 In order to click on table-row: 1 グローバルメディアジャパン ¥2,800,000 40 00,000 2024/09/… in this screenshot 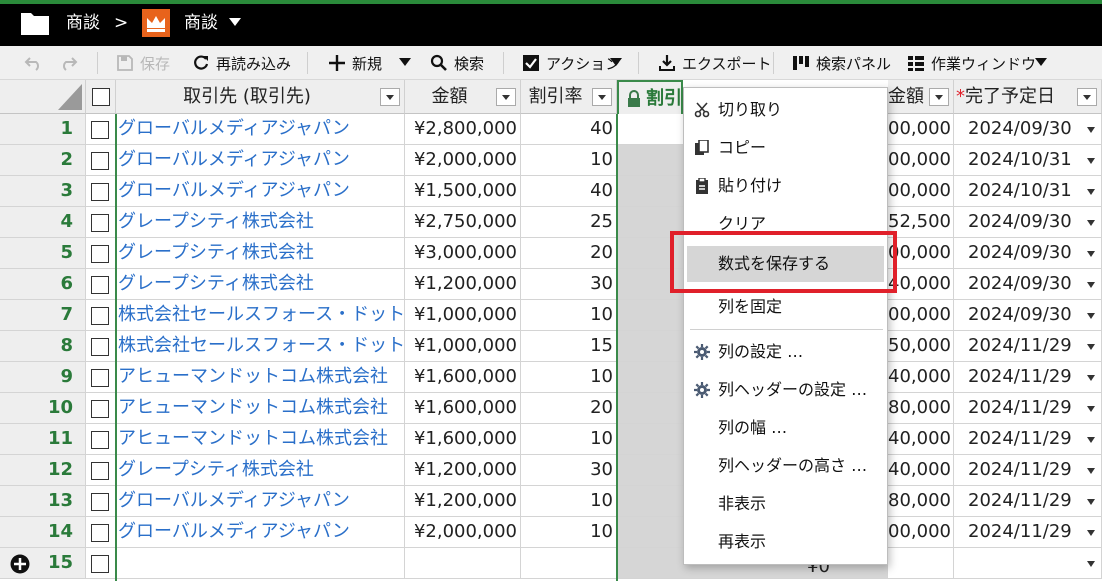, I will do `click(551, 129)`.